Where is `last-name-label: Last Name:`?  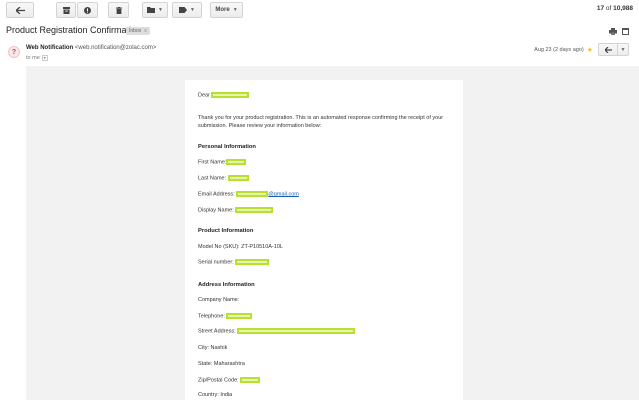
last-name-label: Last Name: is located at coordinates (212, 178).